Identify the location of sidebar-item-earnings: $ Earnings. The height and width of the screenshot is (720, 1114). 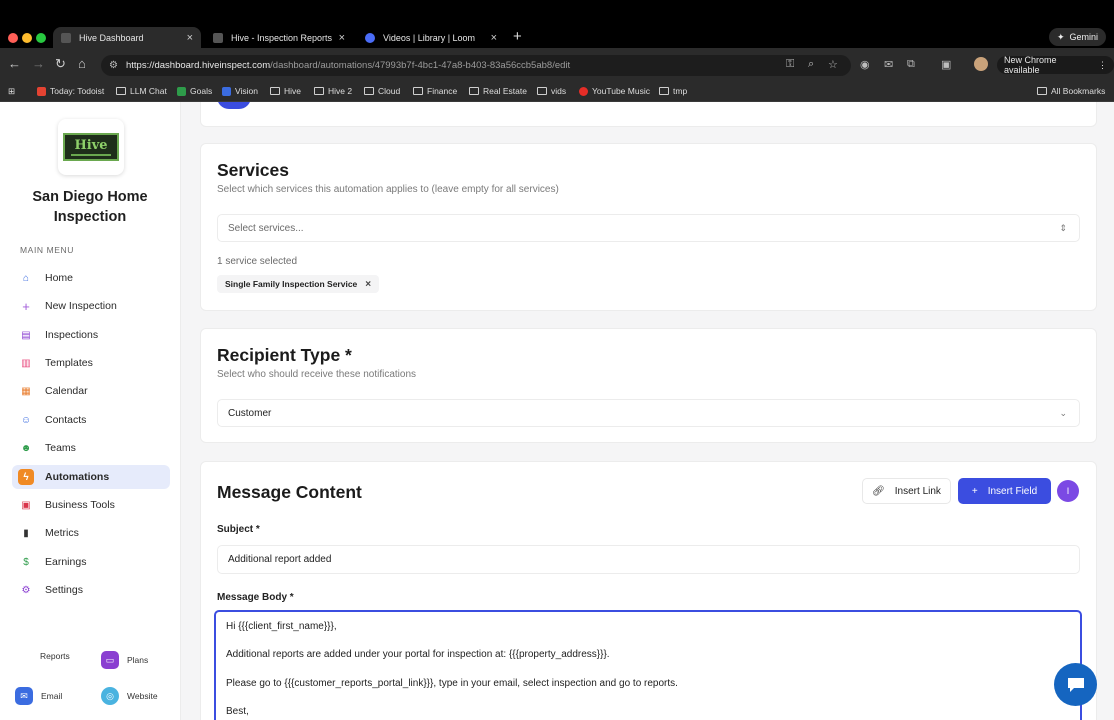
(91, 562).